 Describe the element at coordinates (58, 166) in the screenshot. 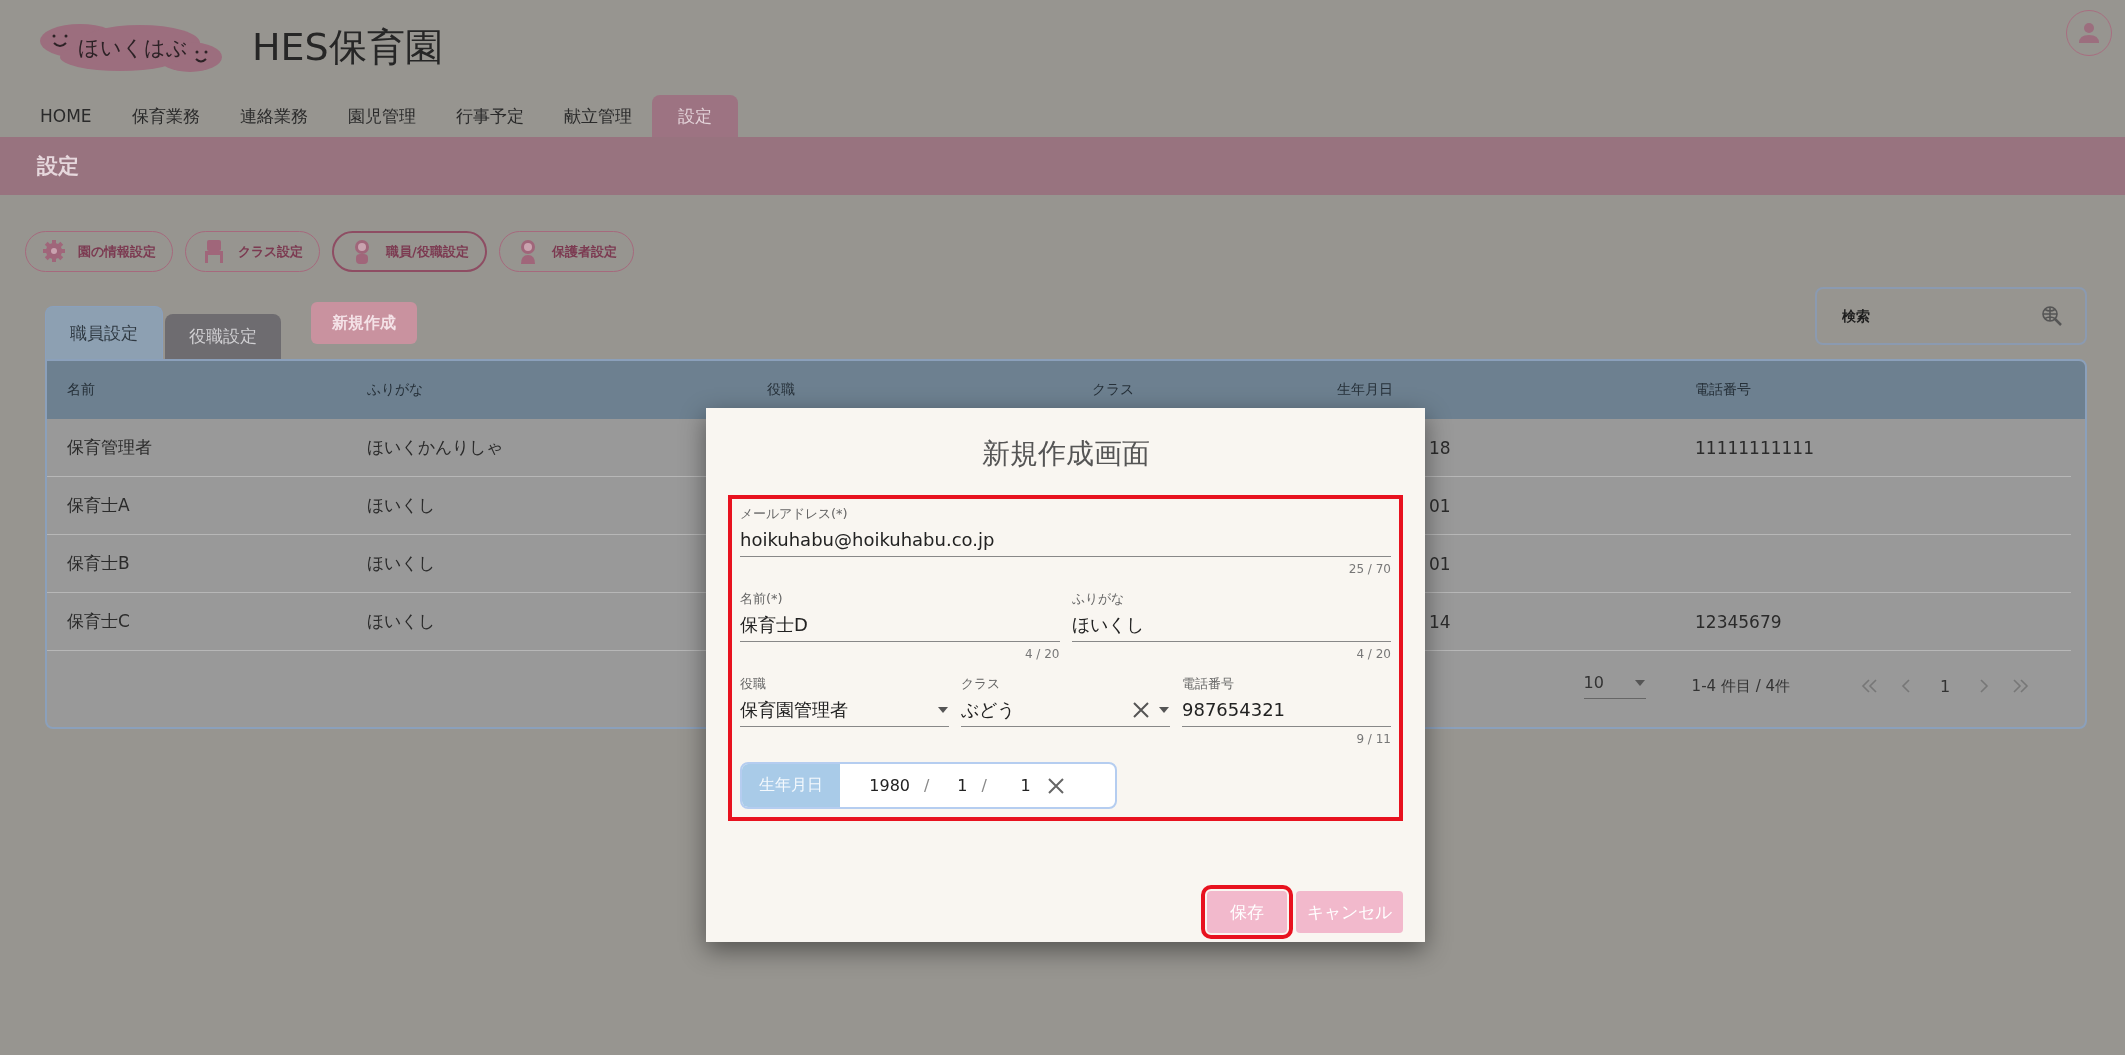

I see `page-title: 設定` at that location.